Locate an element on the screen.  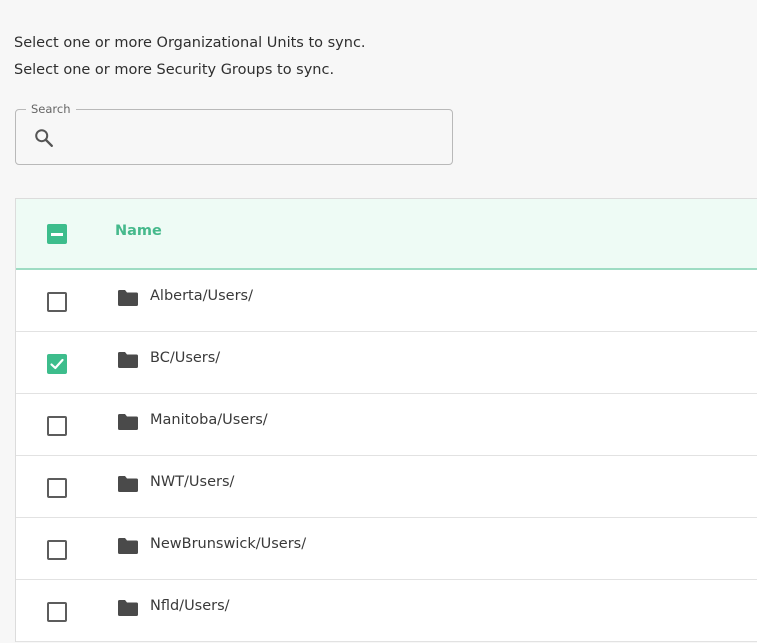
row-label: NewBrunswick/Users/ is located at coordinates (228, 544).